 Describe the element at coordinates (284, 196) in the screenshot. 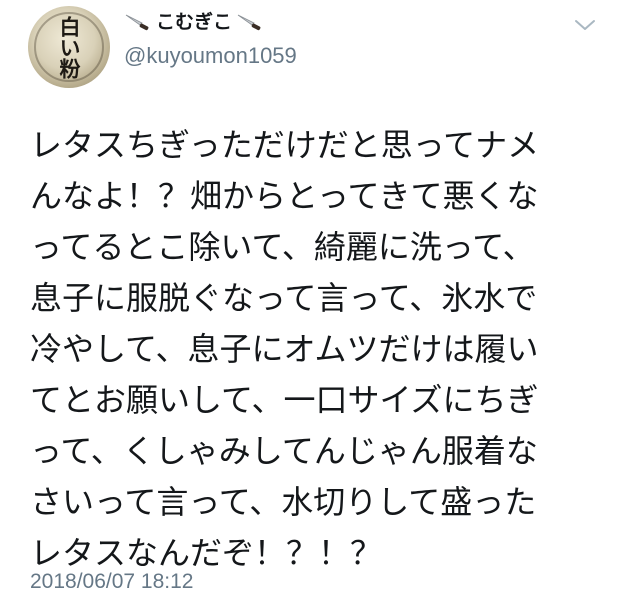

I see `tweet-text-line: んなよ！？畑からとってきて悪くな` at that location.